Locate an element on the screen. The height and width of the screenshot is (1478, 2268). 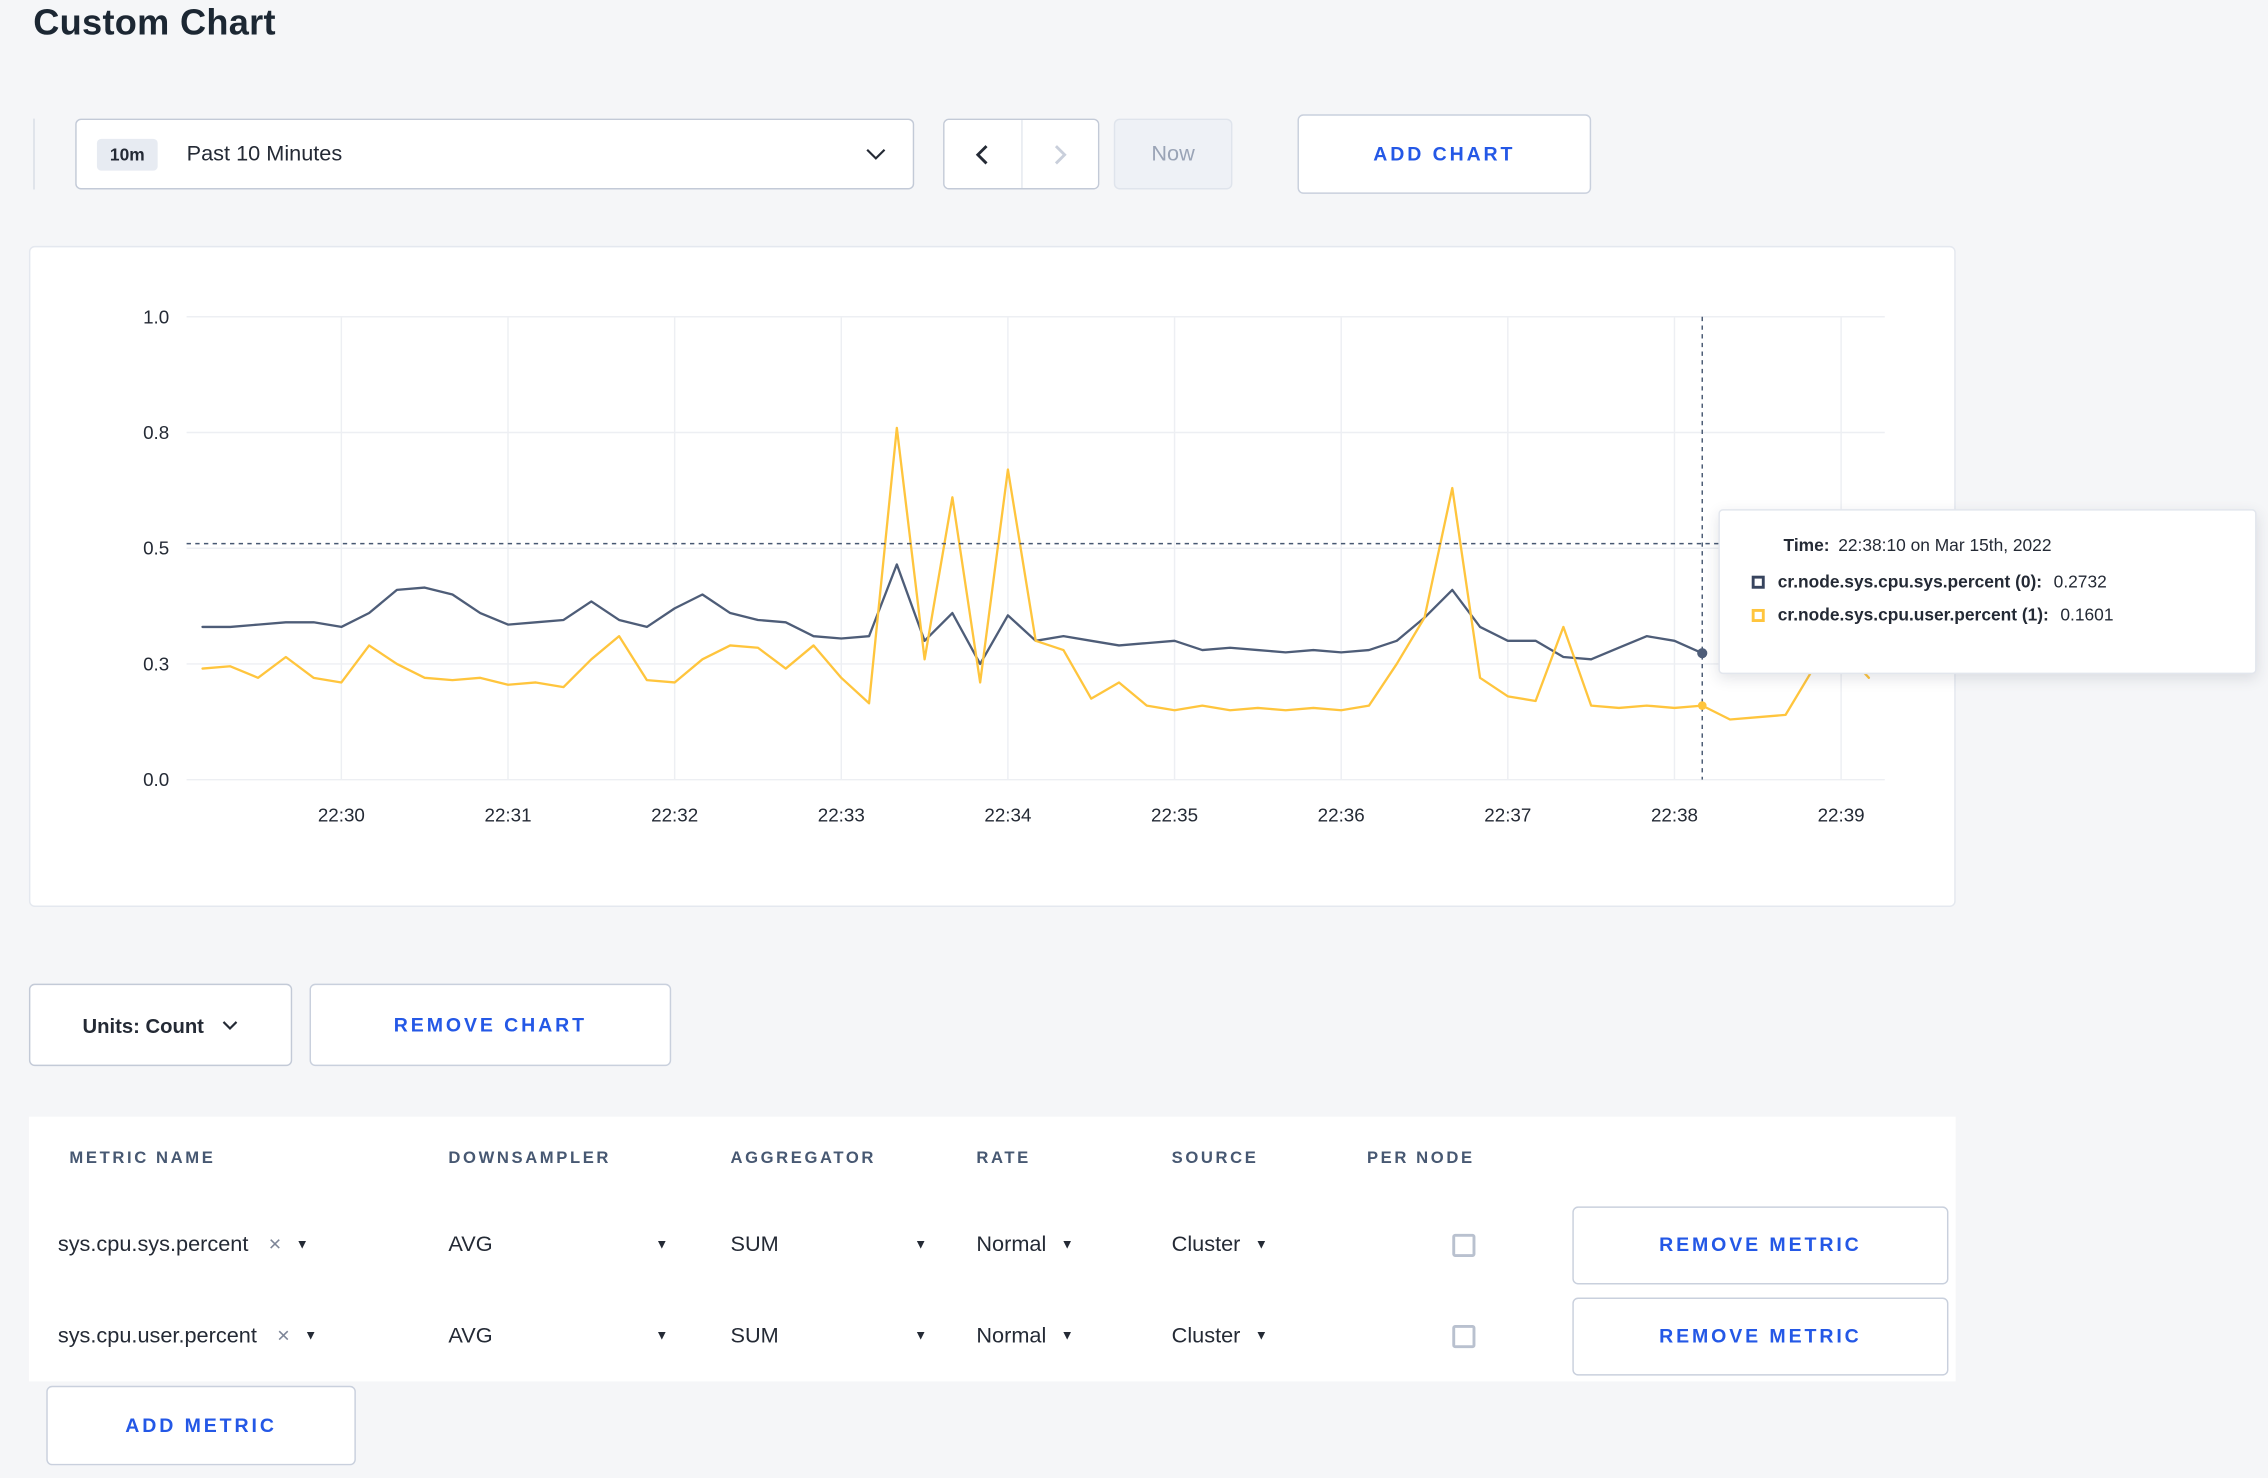
series-sys-swatch-icon is located at coordinates (1758, 581).